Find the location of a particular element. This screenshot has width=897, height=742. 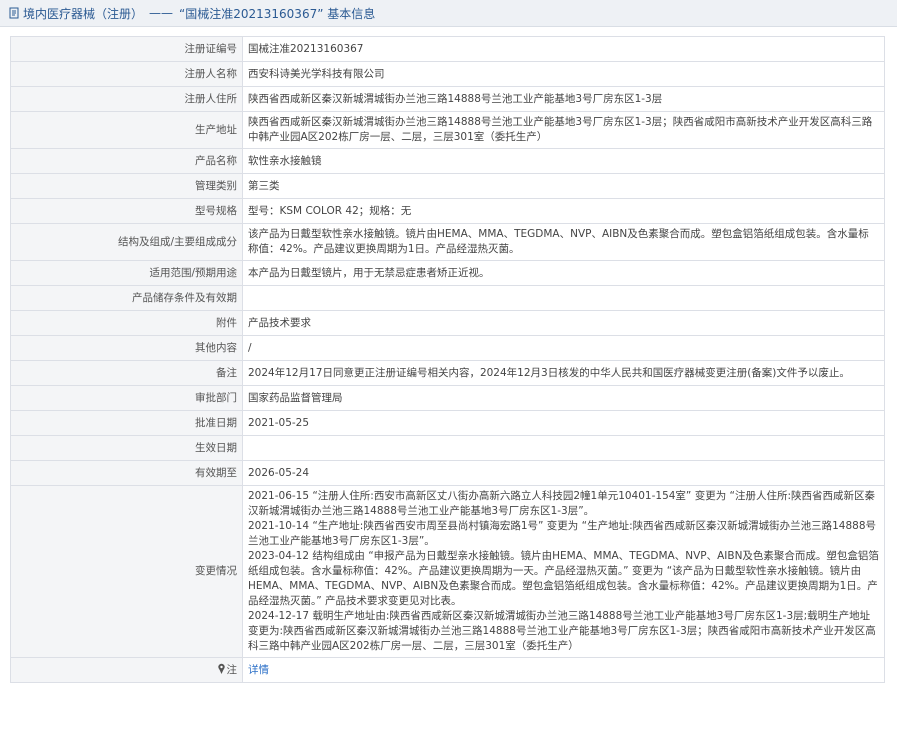

table-row: 适用范围/预期用途 本产品为日戴型镜片，用于无禁忌症患者矫正近视。 is located at coordinates (447, 273).